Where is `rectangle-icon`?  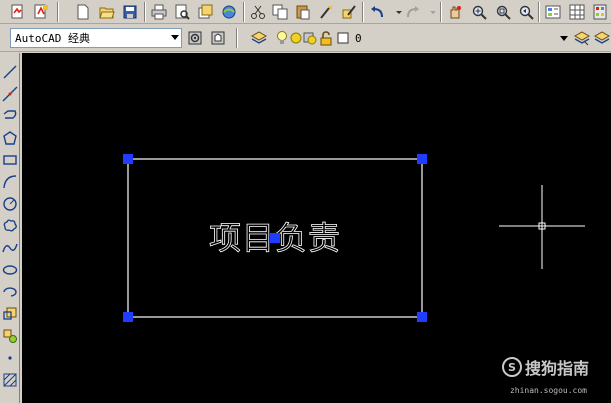 rectangle-icon is located at coordinates (10, 160).